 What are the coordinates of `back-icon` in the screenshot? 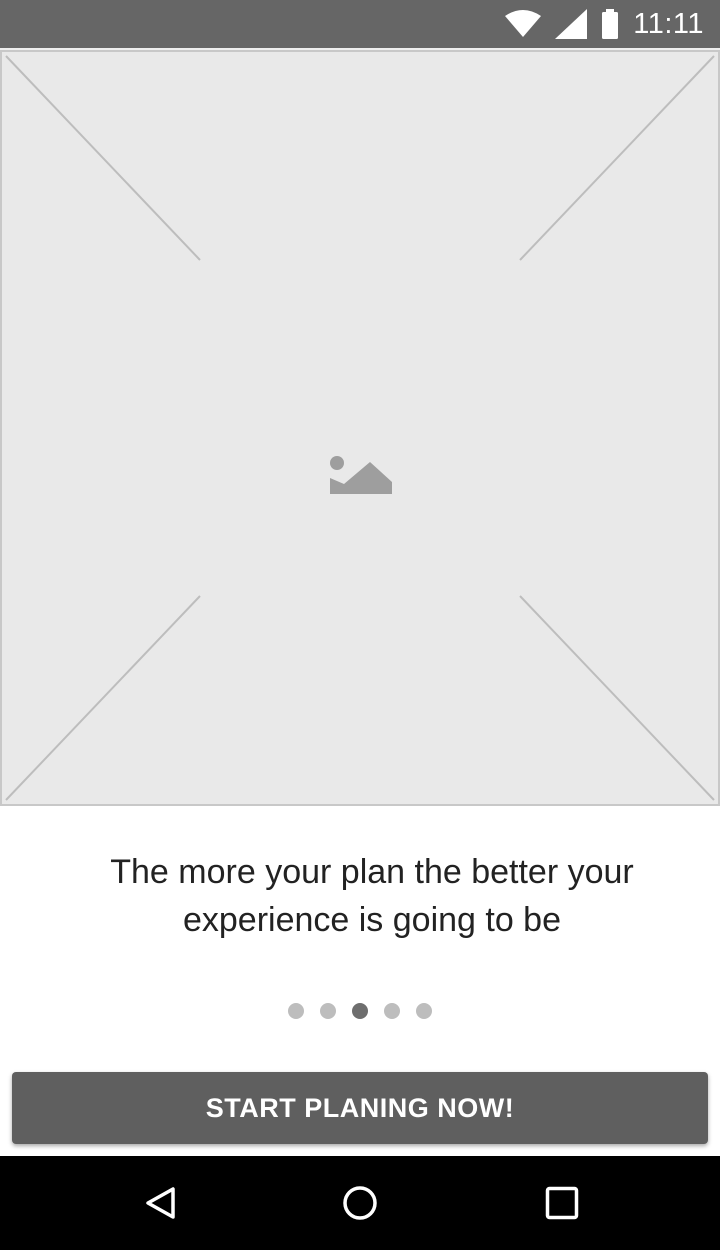 It's located at (160, 1203).